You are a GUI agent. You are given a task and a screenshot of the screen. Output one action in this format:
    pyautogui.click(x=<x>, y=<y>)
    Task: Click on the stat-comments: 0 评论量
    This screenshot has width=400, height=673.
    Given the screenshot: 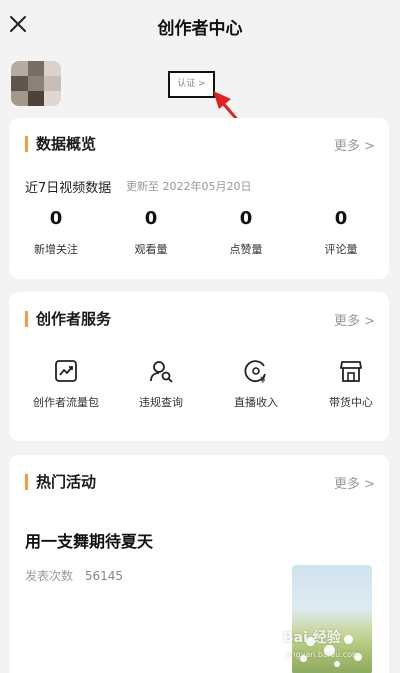 What is the action you would take?
    pyautogui.click(x=341, y=232)
    